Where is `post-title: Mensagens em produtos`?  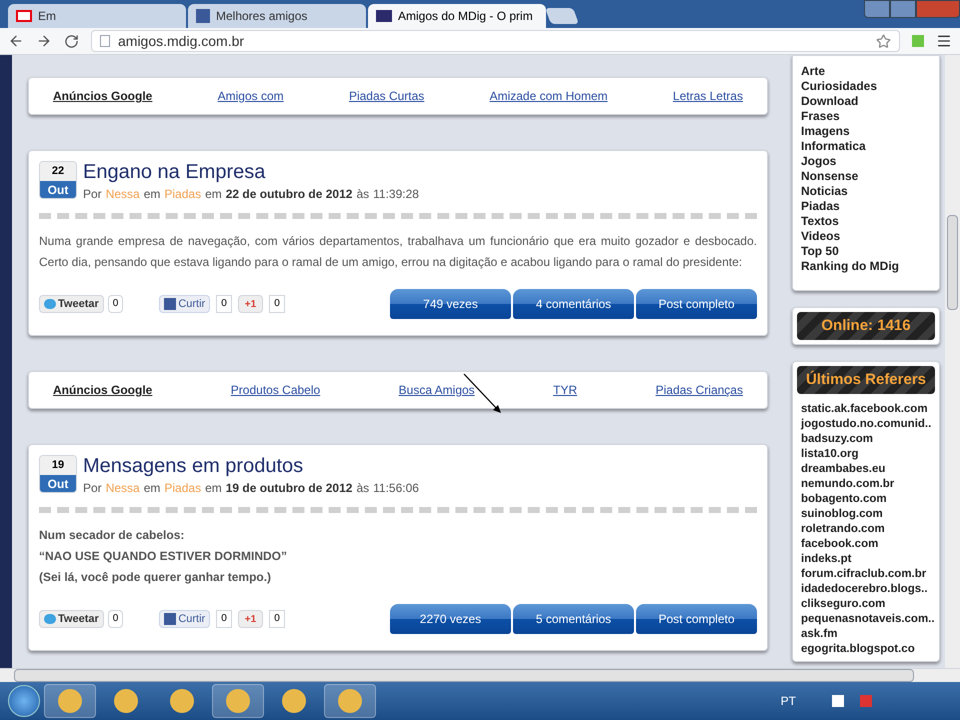 post-title: Mensagens em produtos is located at coordinates (251, 466).